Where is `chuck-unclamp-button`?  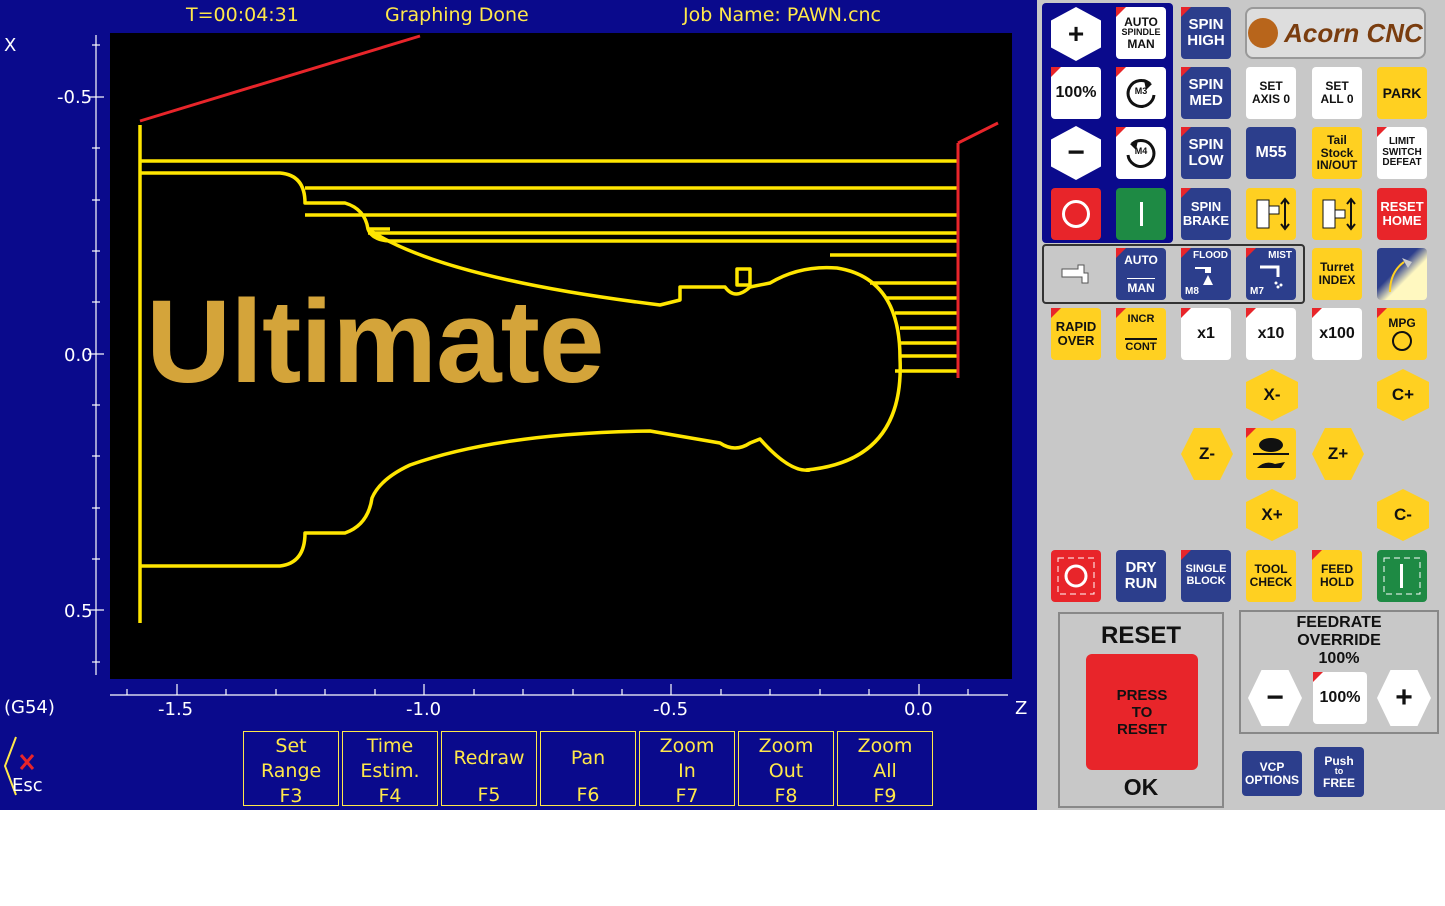
chuck-unclamp-button is located at coordinates (1337, 214).